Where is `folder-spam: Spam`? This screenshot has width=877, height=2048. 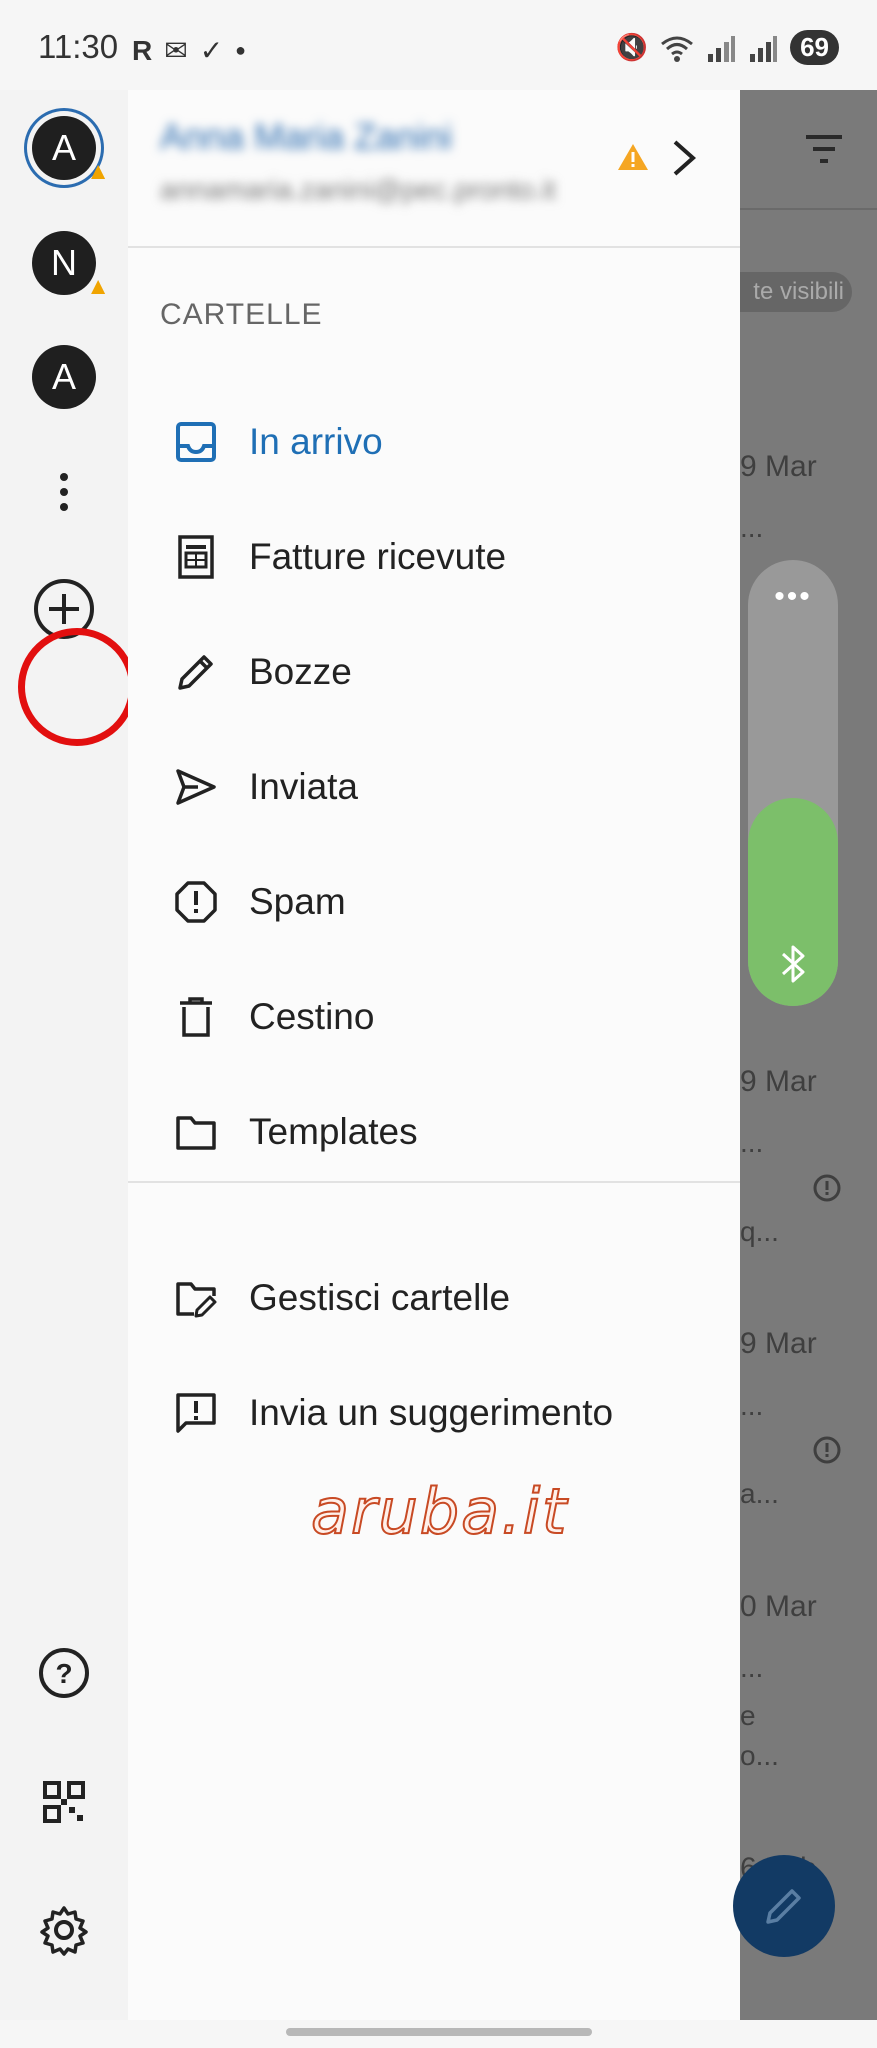
folder-spam: Spam is located at coordinates (434, 902).